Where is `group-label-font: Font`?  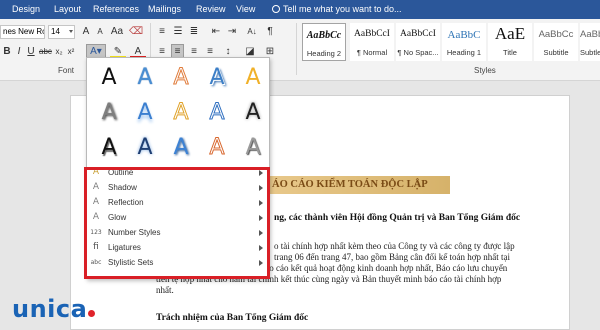 group-label-font: Font is located at coordinates (66, 70).